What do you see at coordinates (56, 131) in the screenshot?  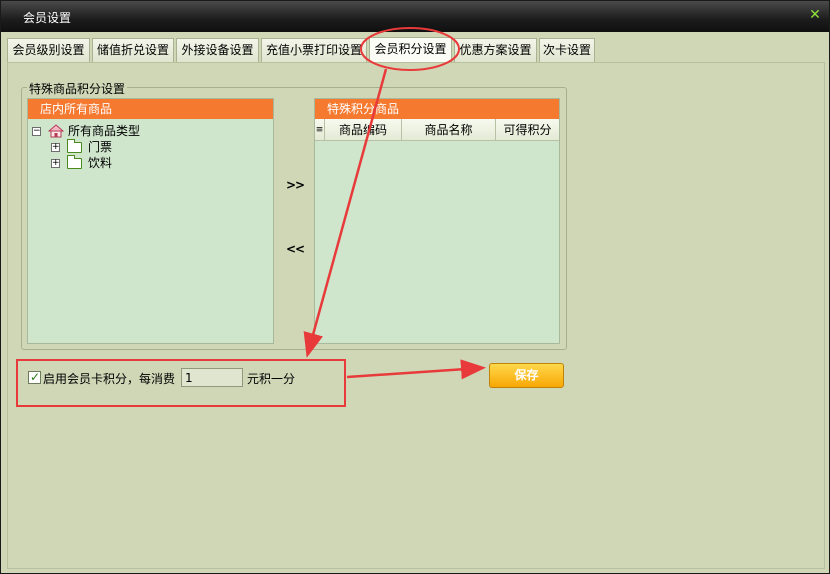 I see `home-icon` at bounding box center [56, 131].